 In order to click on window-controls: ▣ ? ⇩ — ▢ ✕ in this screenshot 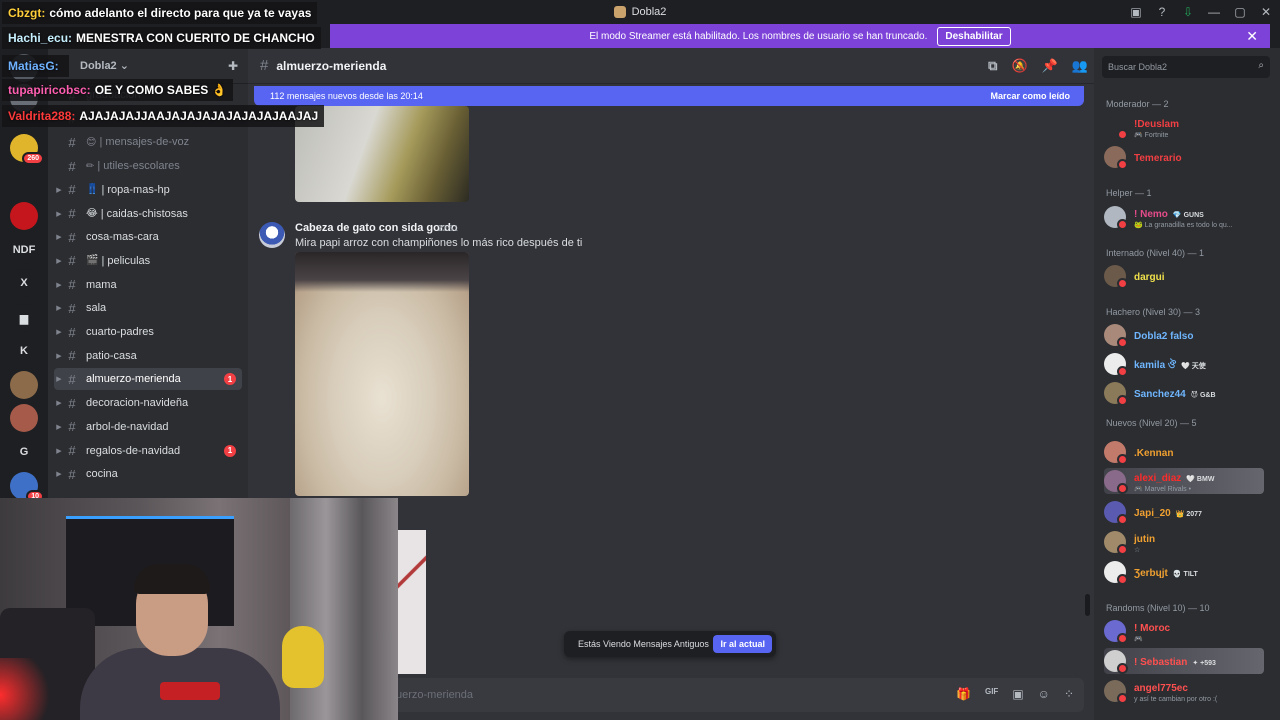, I will do `click(1201, 12)`.